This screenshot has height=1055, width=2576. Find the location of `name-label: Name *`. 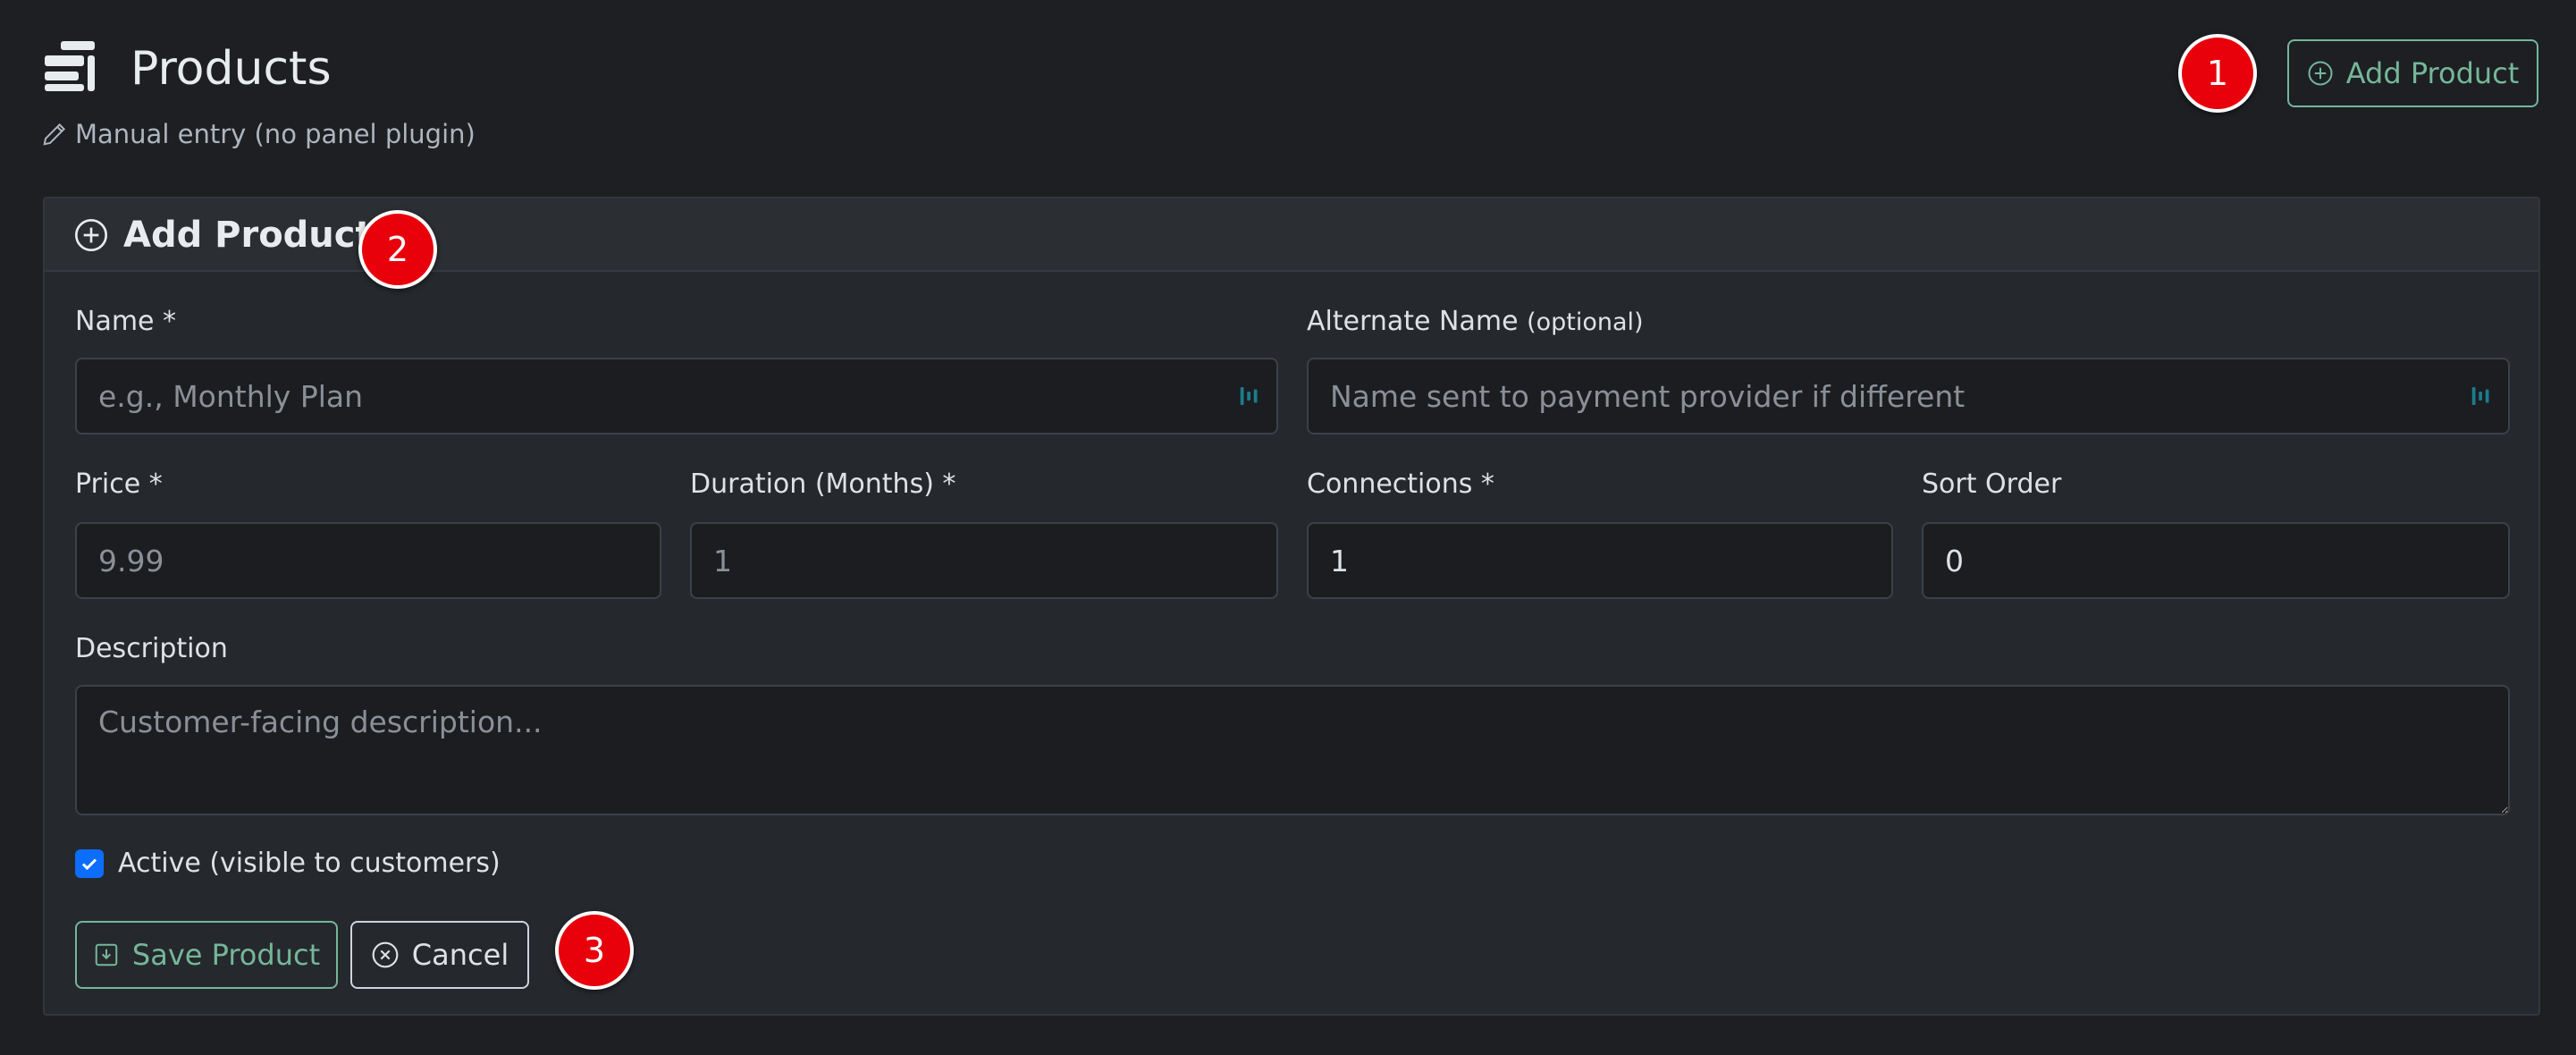

name-label: Name * is located at coordinates (126, 321).